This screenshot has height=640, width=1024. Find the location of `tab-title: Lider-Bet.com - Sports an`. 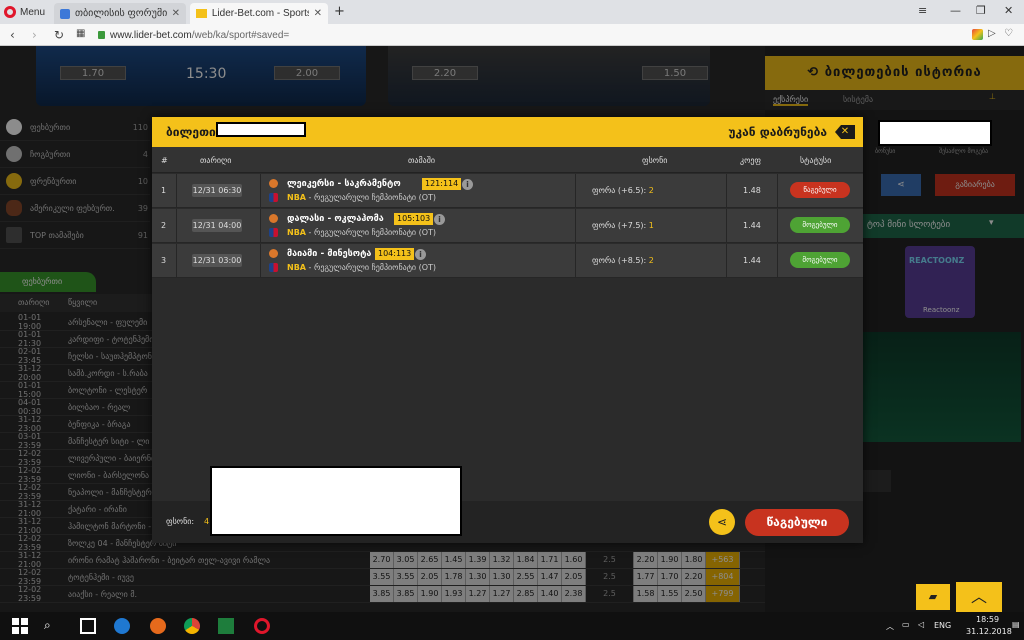

tab-title: Lider-Bet.com - Sports an is located at coordinates (260, 13).